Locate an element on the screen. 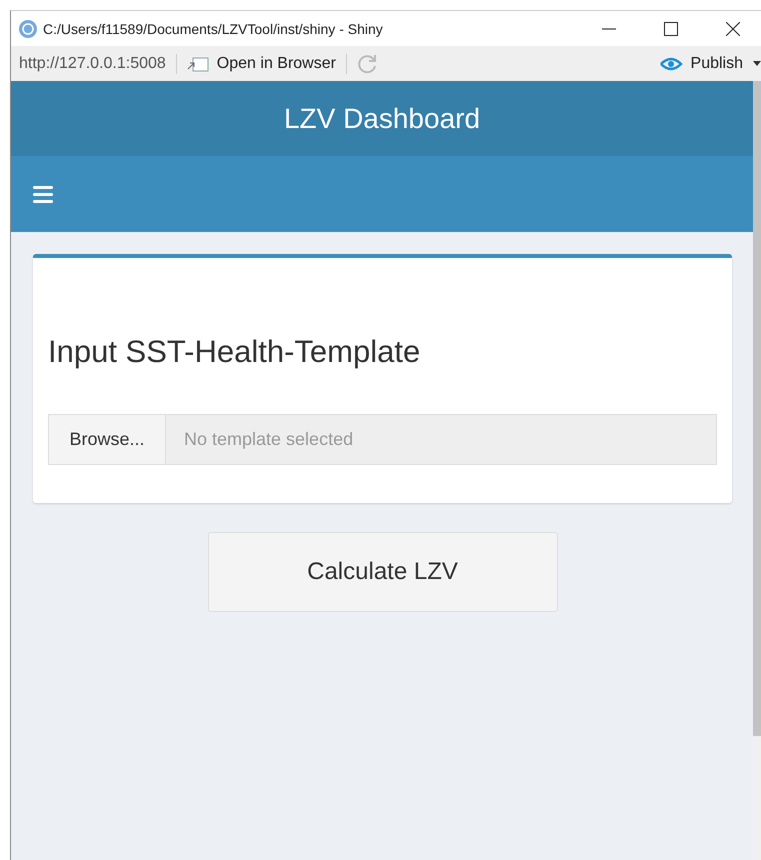 Image resolution: width=761 pixels, height=860 pixels. header-title: LZV Dashboard is located at coordinates (382, 118).